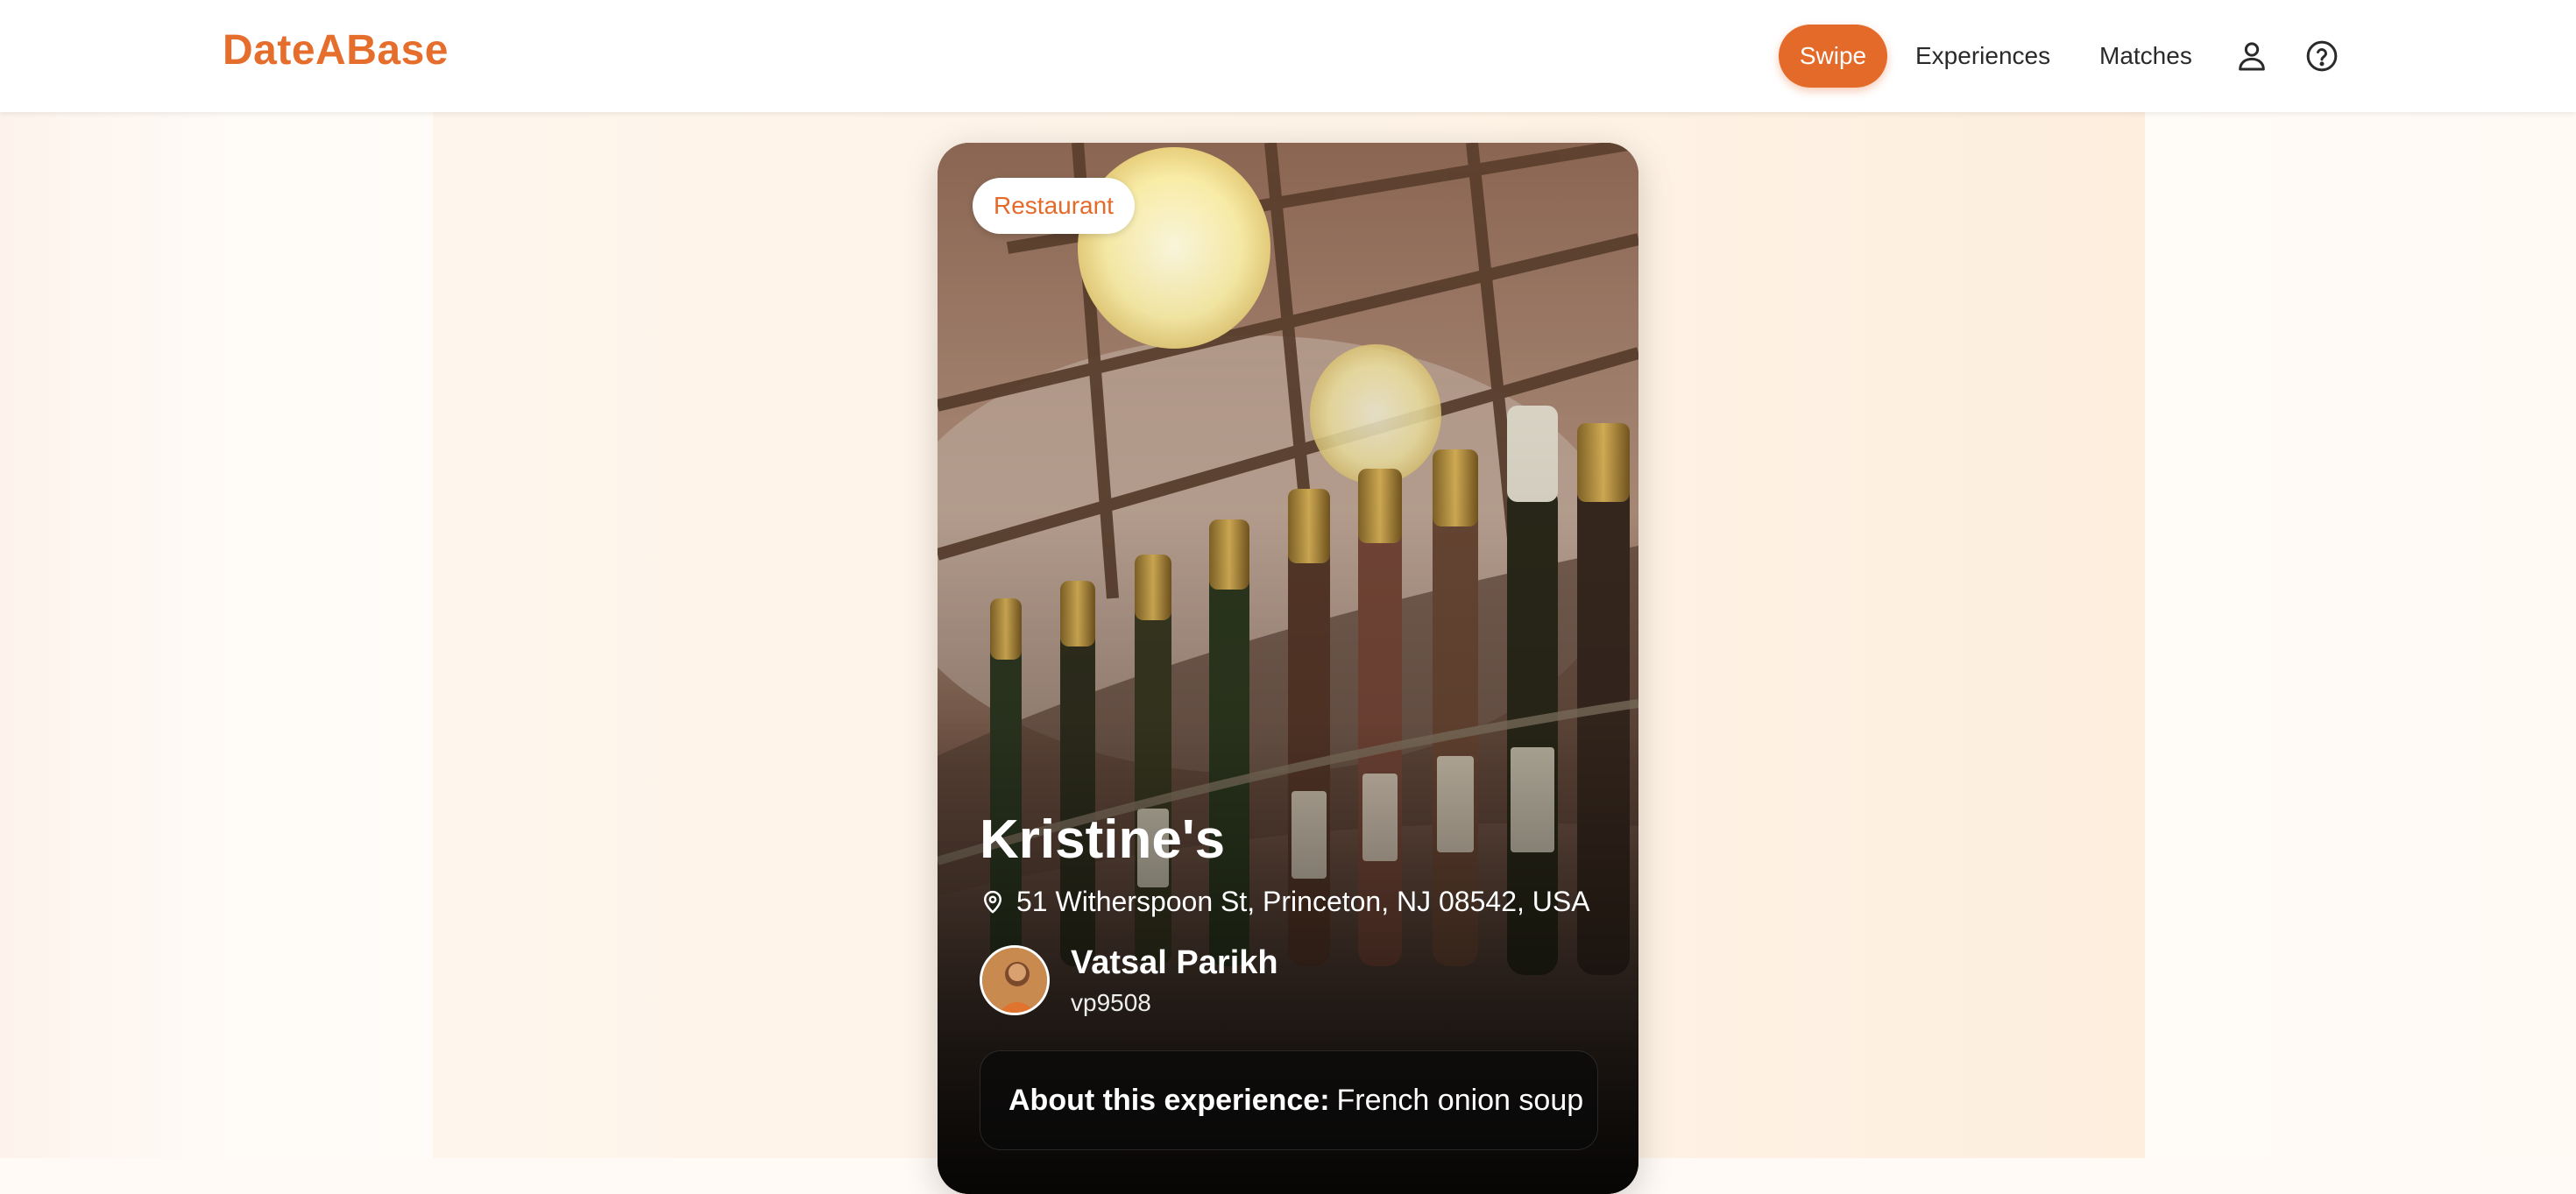  I want to click on about-experience-box: About this experience: French onion soup, so click(1289, 1100).